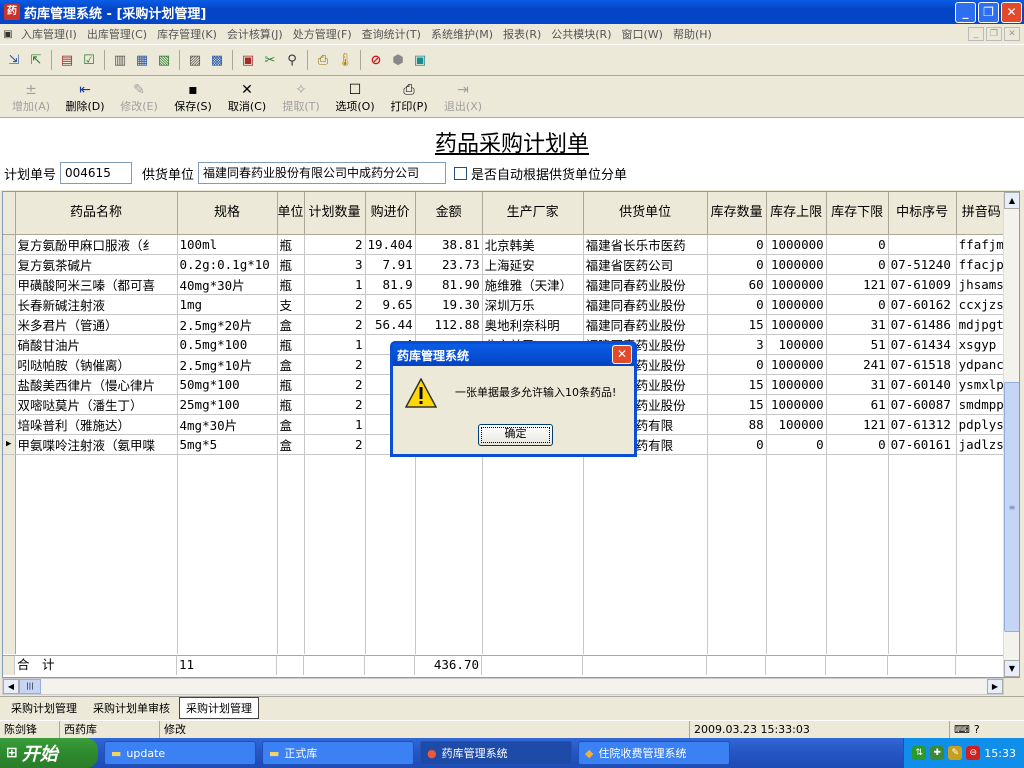 This screenshot has width=1024, height=768. What do you see at coordinates (449, 284) in the screenshot?
I see `table-cell: 81.90` at bounding box center [449, 284].